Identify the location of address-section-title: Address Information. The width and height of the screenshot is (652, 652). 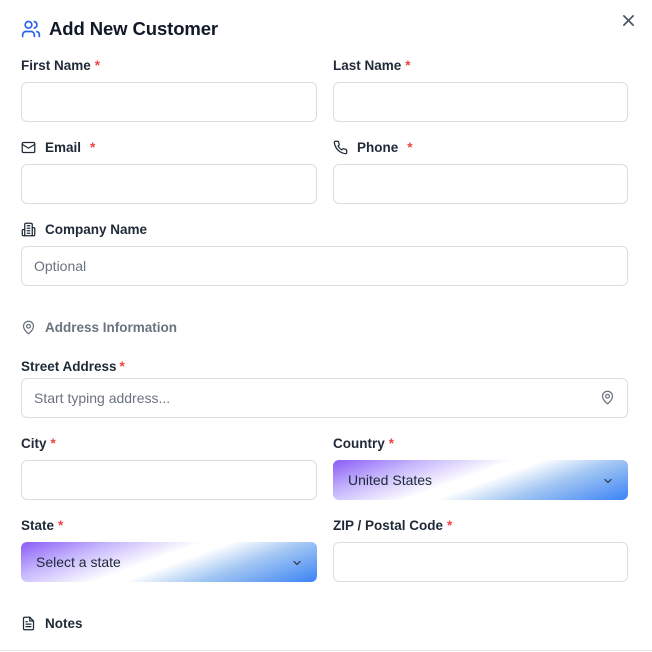
(99, 327).